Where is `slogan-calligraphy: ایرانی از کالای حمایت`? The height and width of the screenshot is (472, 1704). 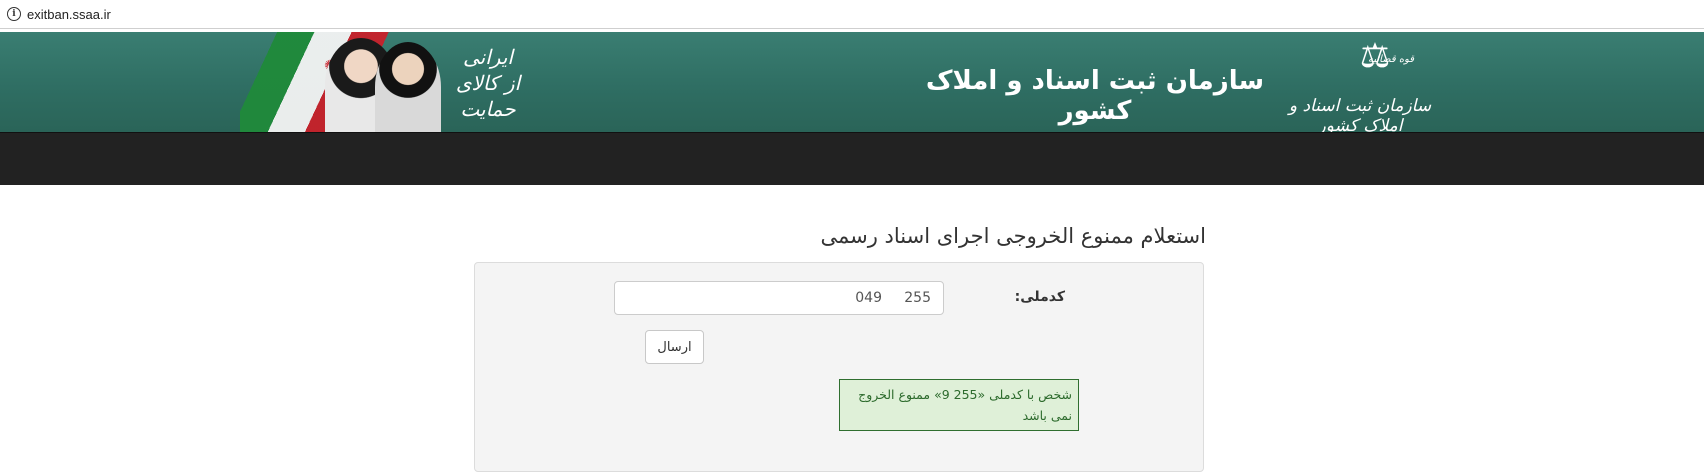
slogan-calligraphy: ایرانی از کالای حمایت is located at coordinates (488, 83).